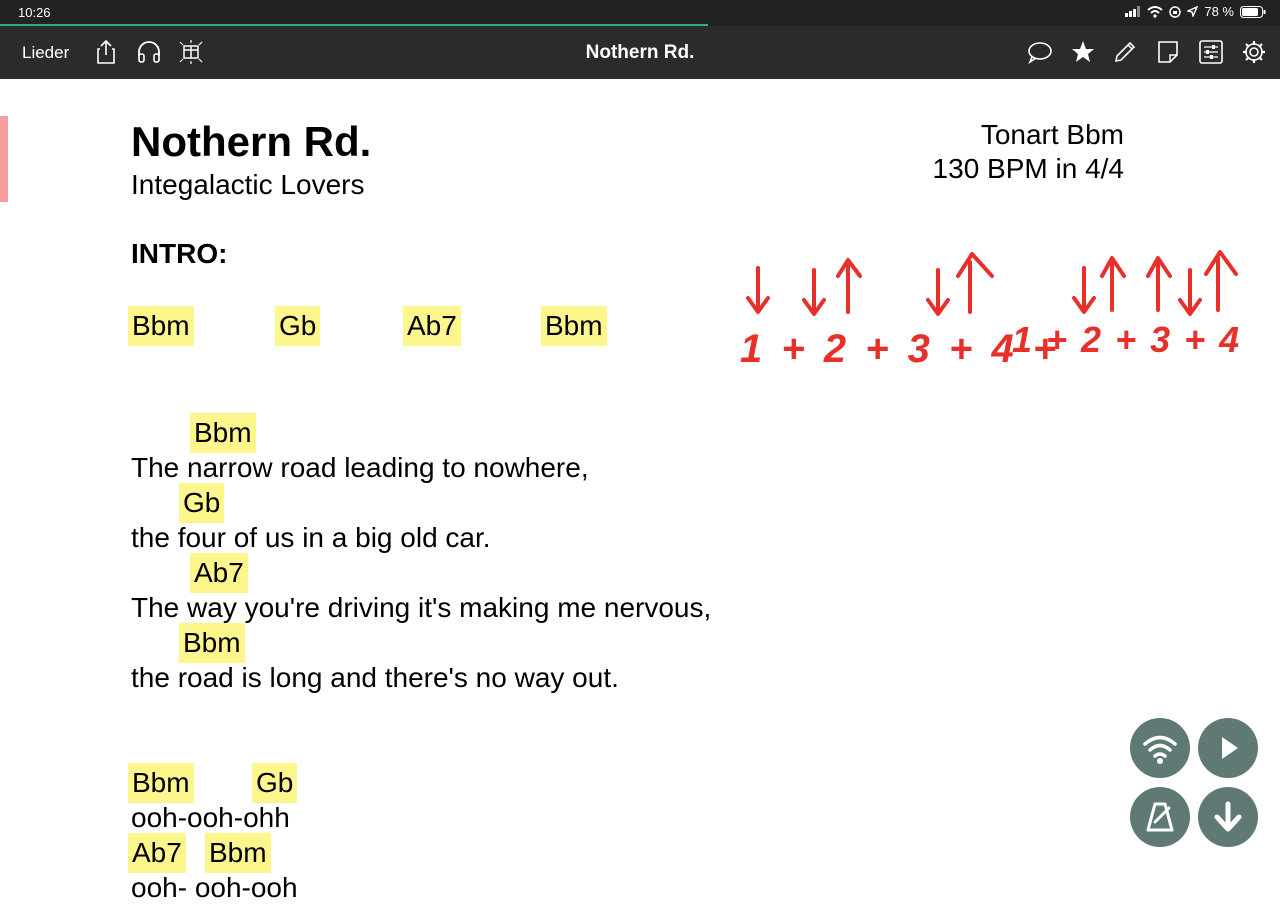 Image resolution: width=1280 pixels, height=905 pixels. Describe the element at coordinates (640, 13) in the screenshot. I see `status-bar: 10:26 78 %` at that location.